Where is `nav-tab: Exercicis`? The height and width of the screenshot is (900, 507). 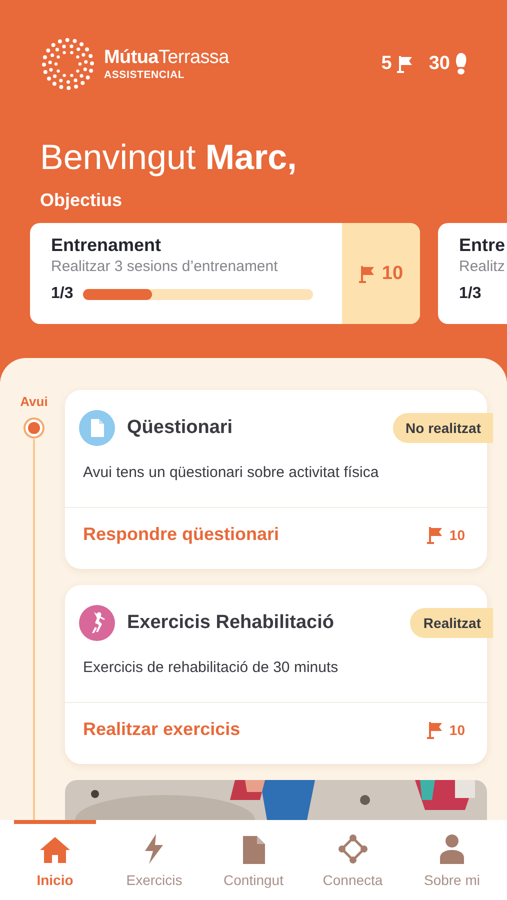
nav-tab: Exercicis is located at coordinates (154, 860).